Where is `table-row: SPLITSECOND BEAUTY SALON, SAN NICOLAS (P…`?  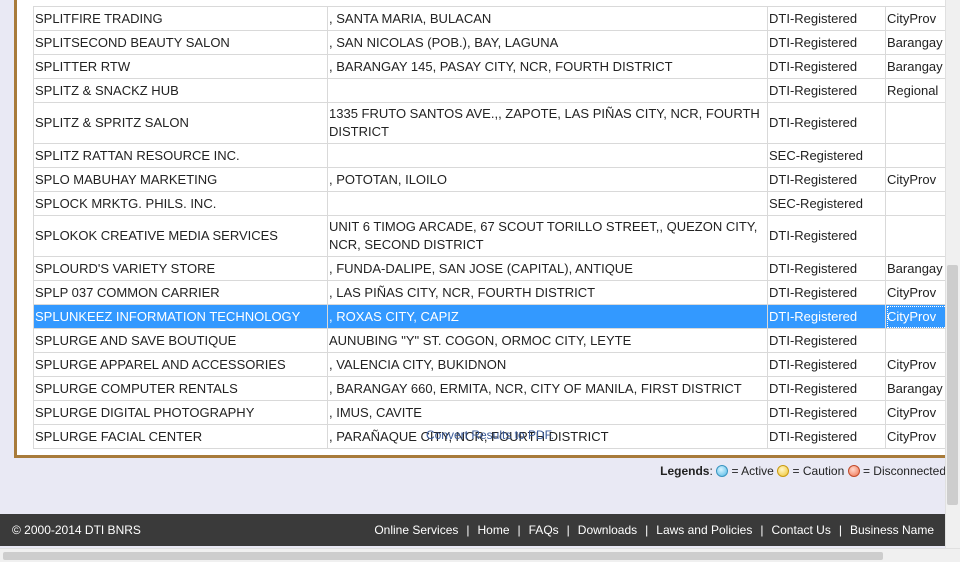 table-row: SPLITSECOND BEAUTY SALON, SAN NICOLAS (P… is located at coordinates (491, 42).